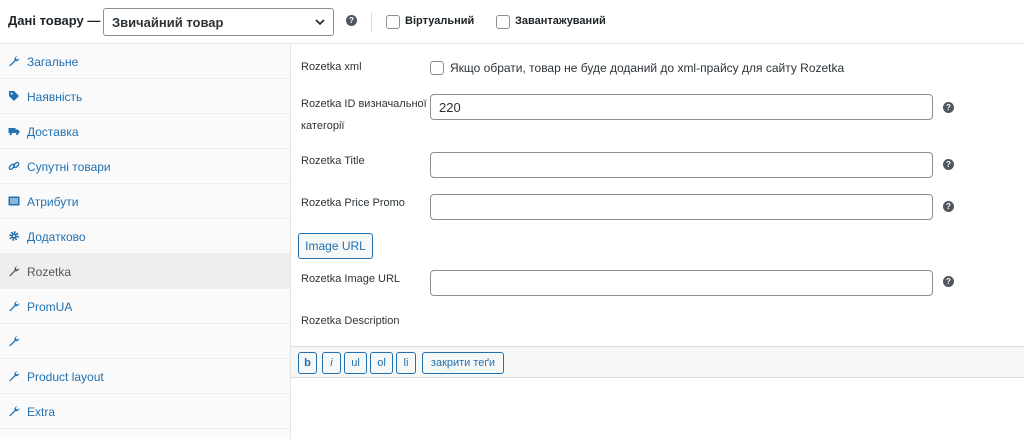 This screenshot has height=439, width=1024. What do you see at coordinates (681, 165) in the screenshot?
I see `rozetka-title-input` at bounding box center [681, 165].